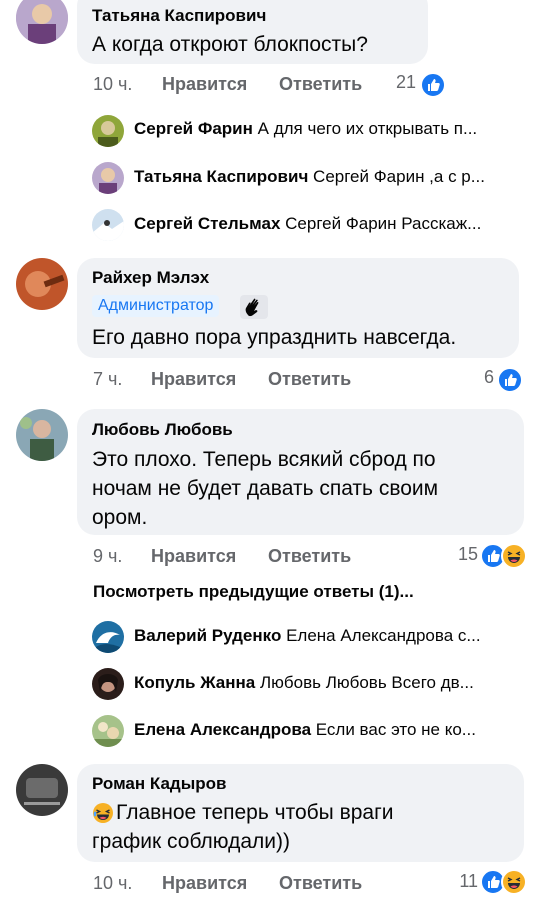 This screenshot has width=540, height=898. Describe the element at coordinates (463, 554) in the screenshot. I see `reactions-count: 15` at that location.